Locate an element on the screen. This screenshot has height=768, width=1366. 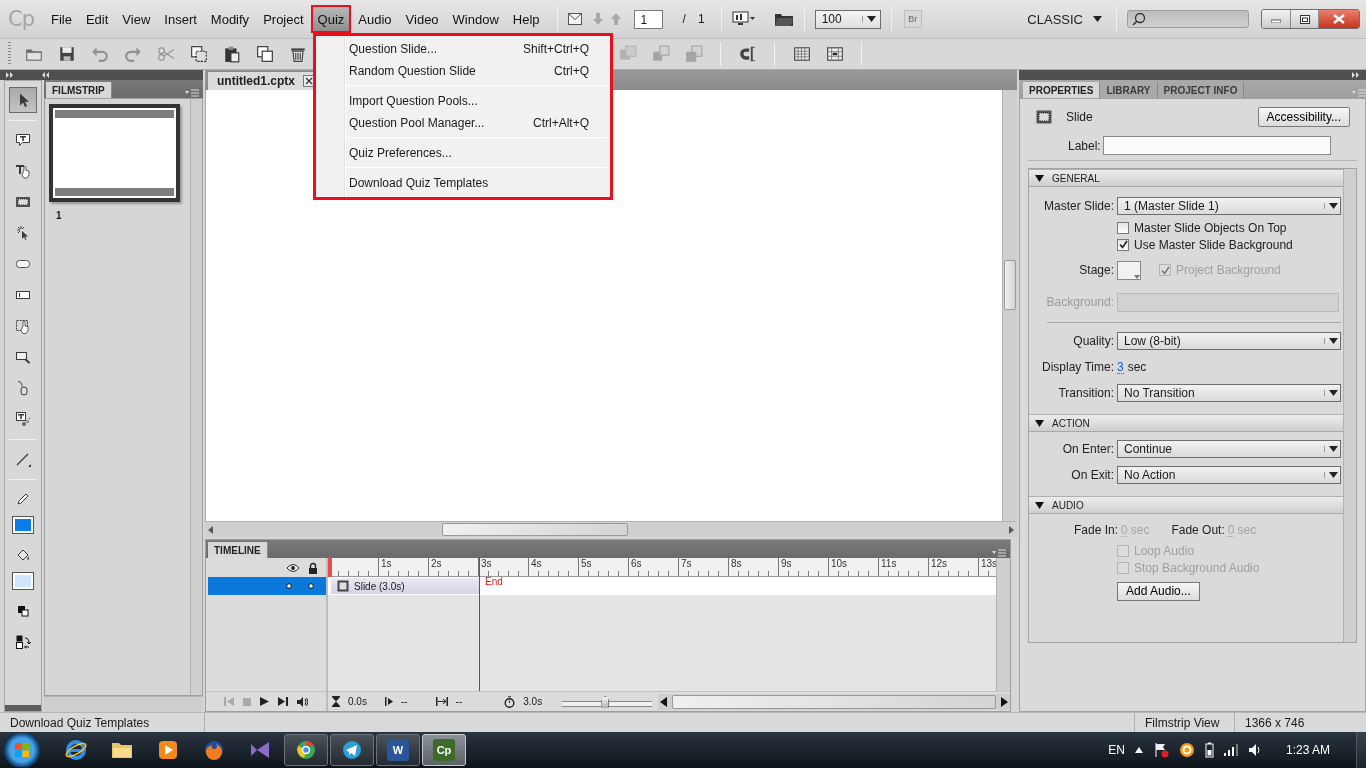
menu-item: Question Slide... Shift+Ctrl+Q is located at coordinates (461, 49).